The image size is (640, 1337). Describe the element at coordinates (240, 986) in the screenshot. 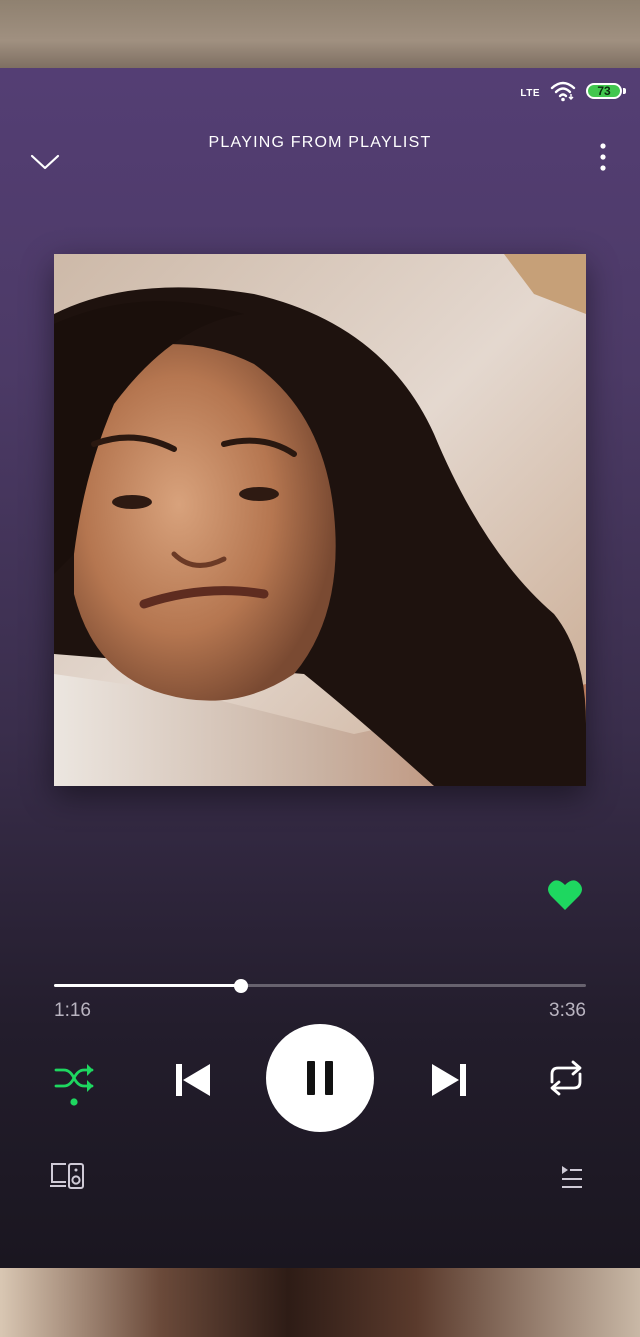

I see `progress-knob` at that location.